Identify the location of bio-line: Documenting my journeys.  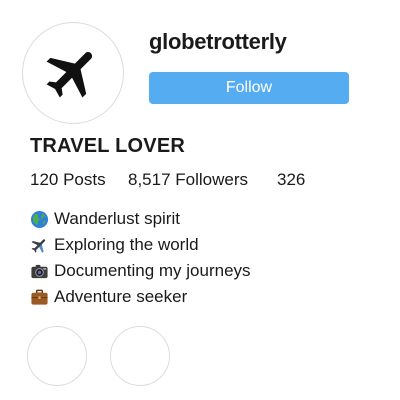
(140, 271).